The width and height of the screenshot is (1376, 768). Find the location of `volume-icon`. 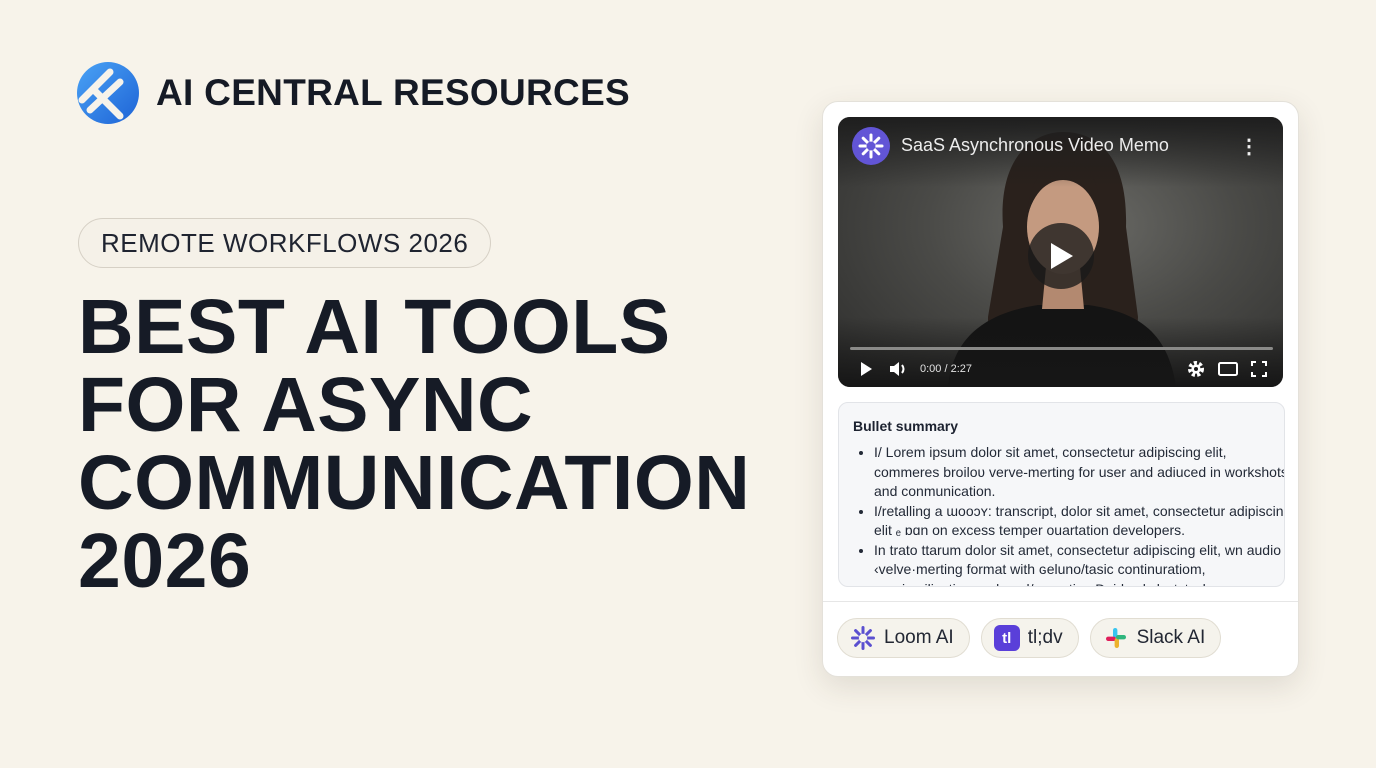

volume-icon is located at coordinates (898, 369).